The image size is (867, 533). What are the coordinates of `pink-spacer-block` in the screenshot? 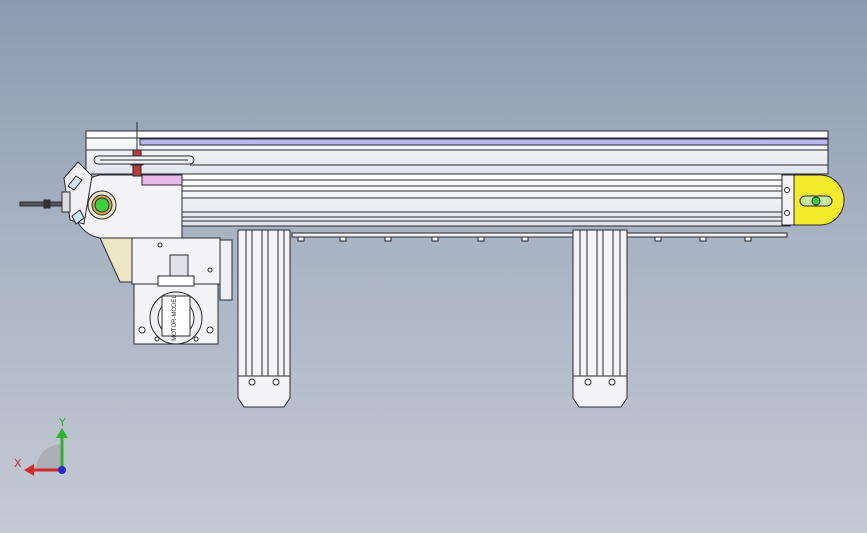 It's located at (162, 180).